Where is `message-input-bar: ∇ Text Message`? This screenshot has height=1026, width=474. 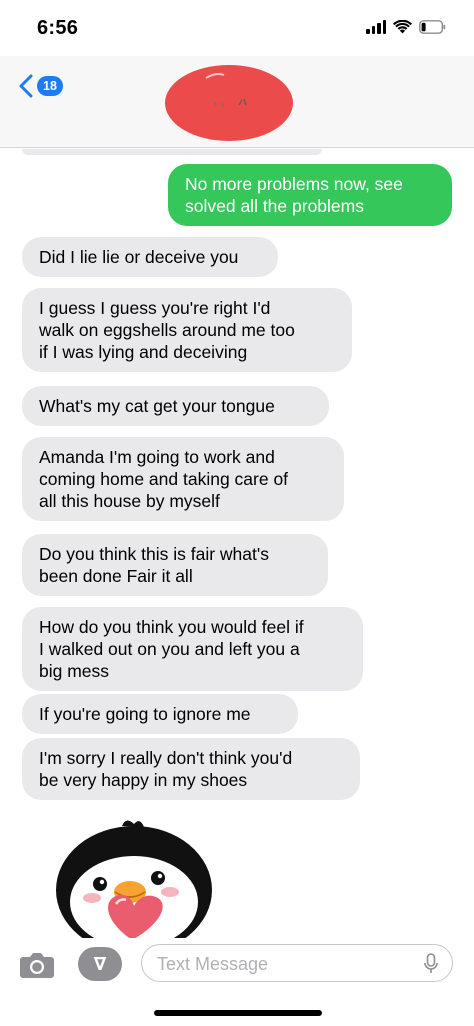
message-input-bar: ∇ Text Message is located at coordinates (237, 968).